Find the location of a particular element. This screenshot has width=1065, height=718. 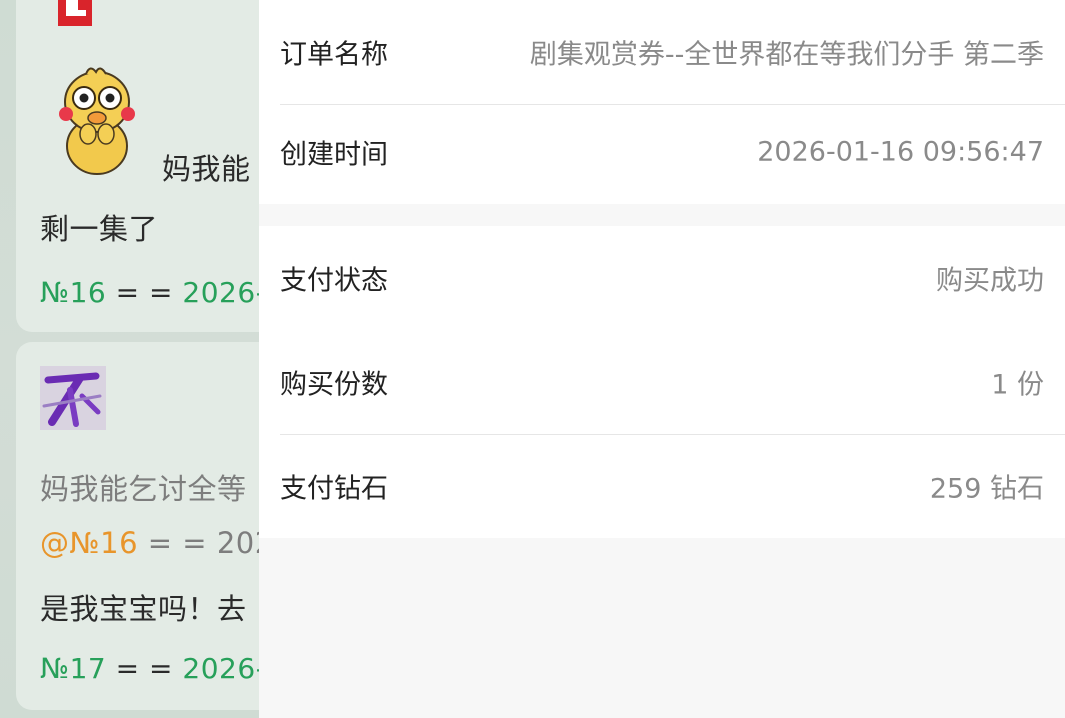

created-time-label: 创建时间 is located at coordinates (334, 155).